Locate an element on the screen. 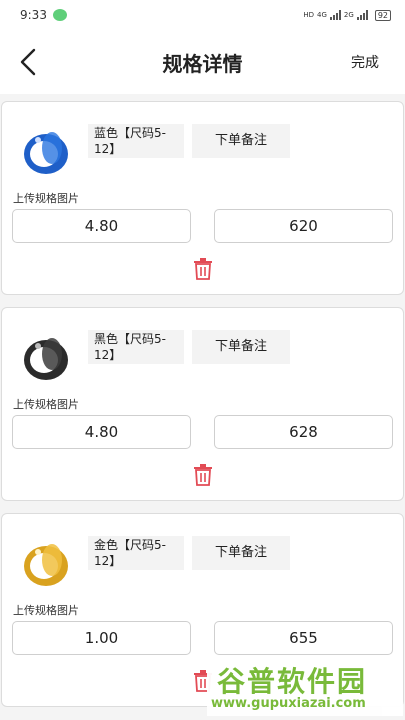 Image resolution: width=405 pixels, height=720 pixels. network-2g-label: 2G is located at coordinates (348, 15).